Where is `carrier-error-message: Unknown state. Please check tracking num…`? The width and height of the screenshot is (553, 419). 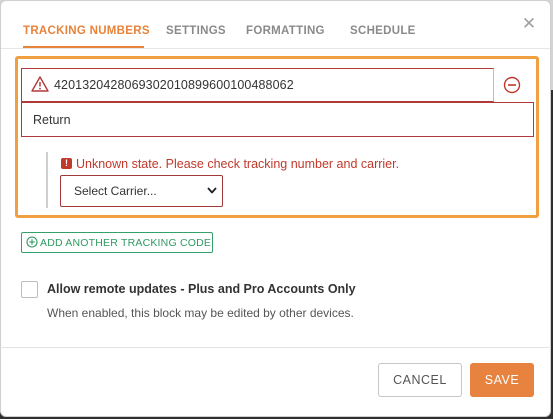 carrier-error-message: Unknown state. Please check tracking num… is located at coordinates (238, 164).